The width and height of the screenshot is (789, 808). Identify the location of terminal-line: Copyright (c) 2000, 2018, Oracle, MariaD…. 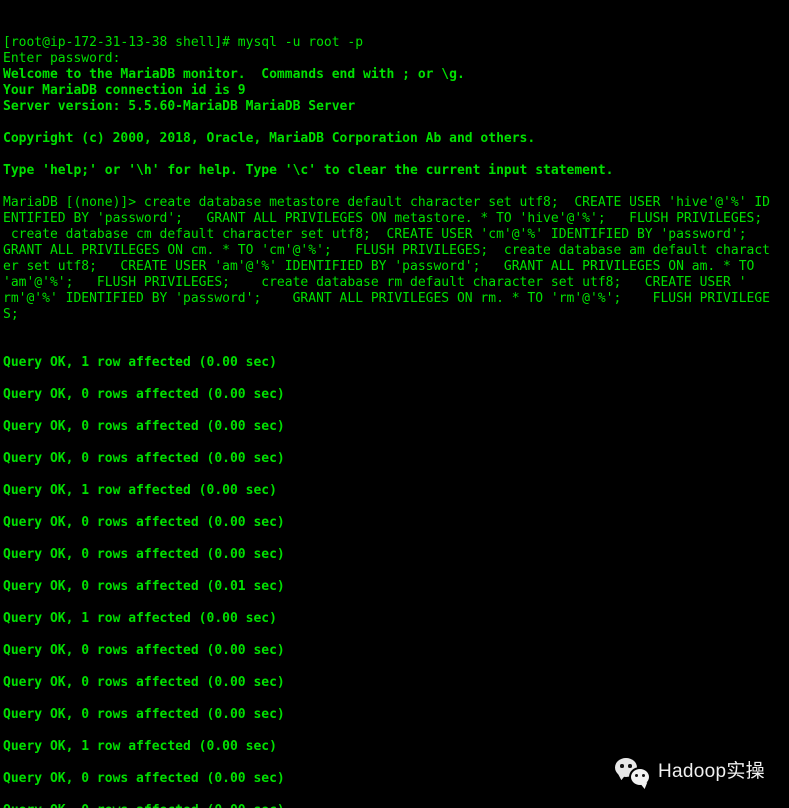
(269, 138).